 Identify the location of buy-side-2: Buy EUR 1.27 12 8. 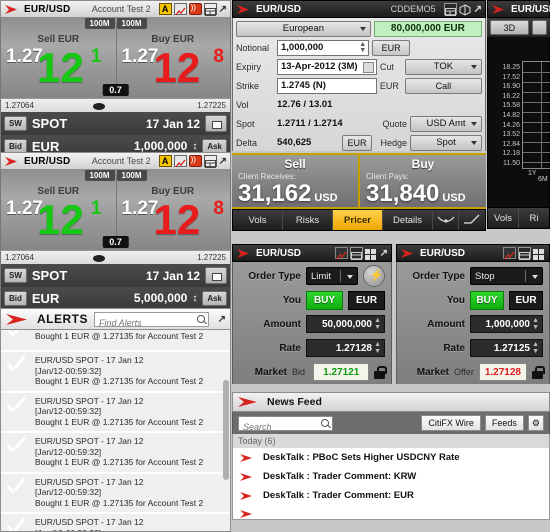
(173, 210).